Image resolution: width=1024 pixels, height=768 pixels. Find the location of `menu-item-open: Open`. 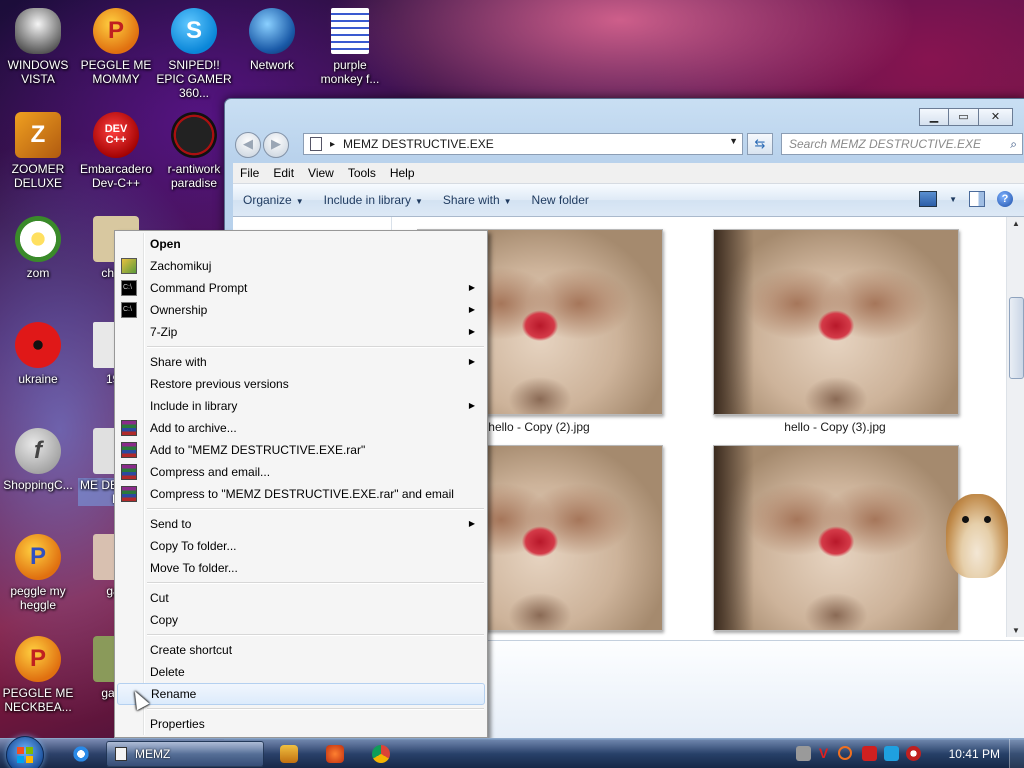

menu-item-open: Open is located at coordinates (301, 244).